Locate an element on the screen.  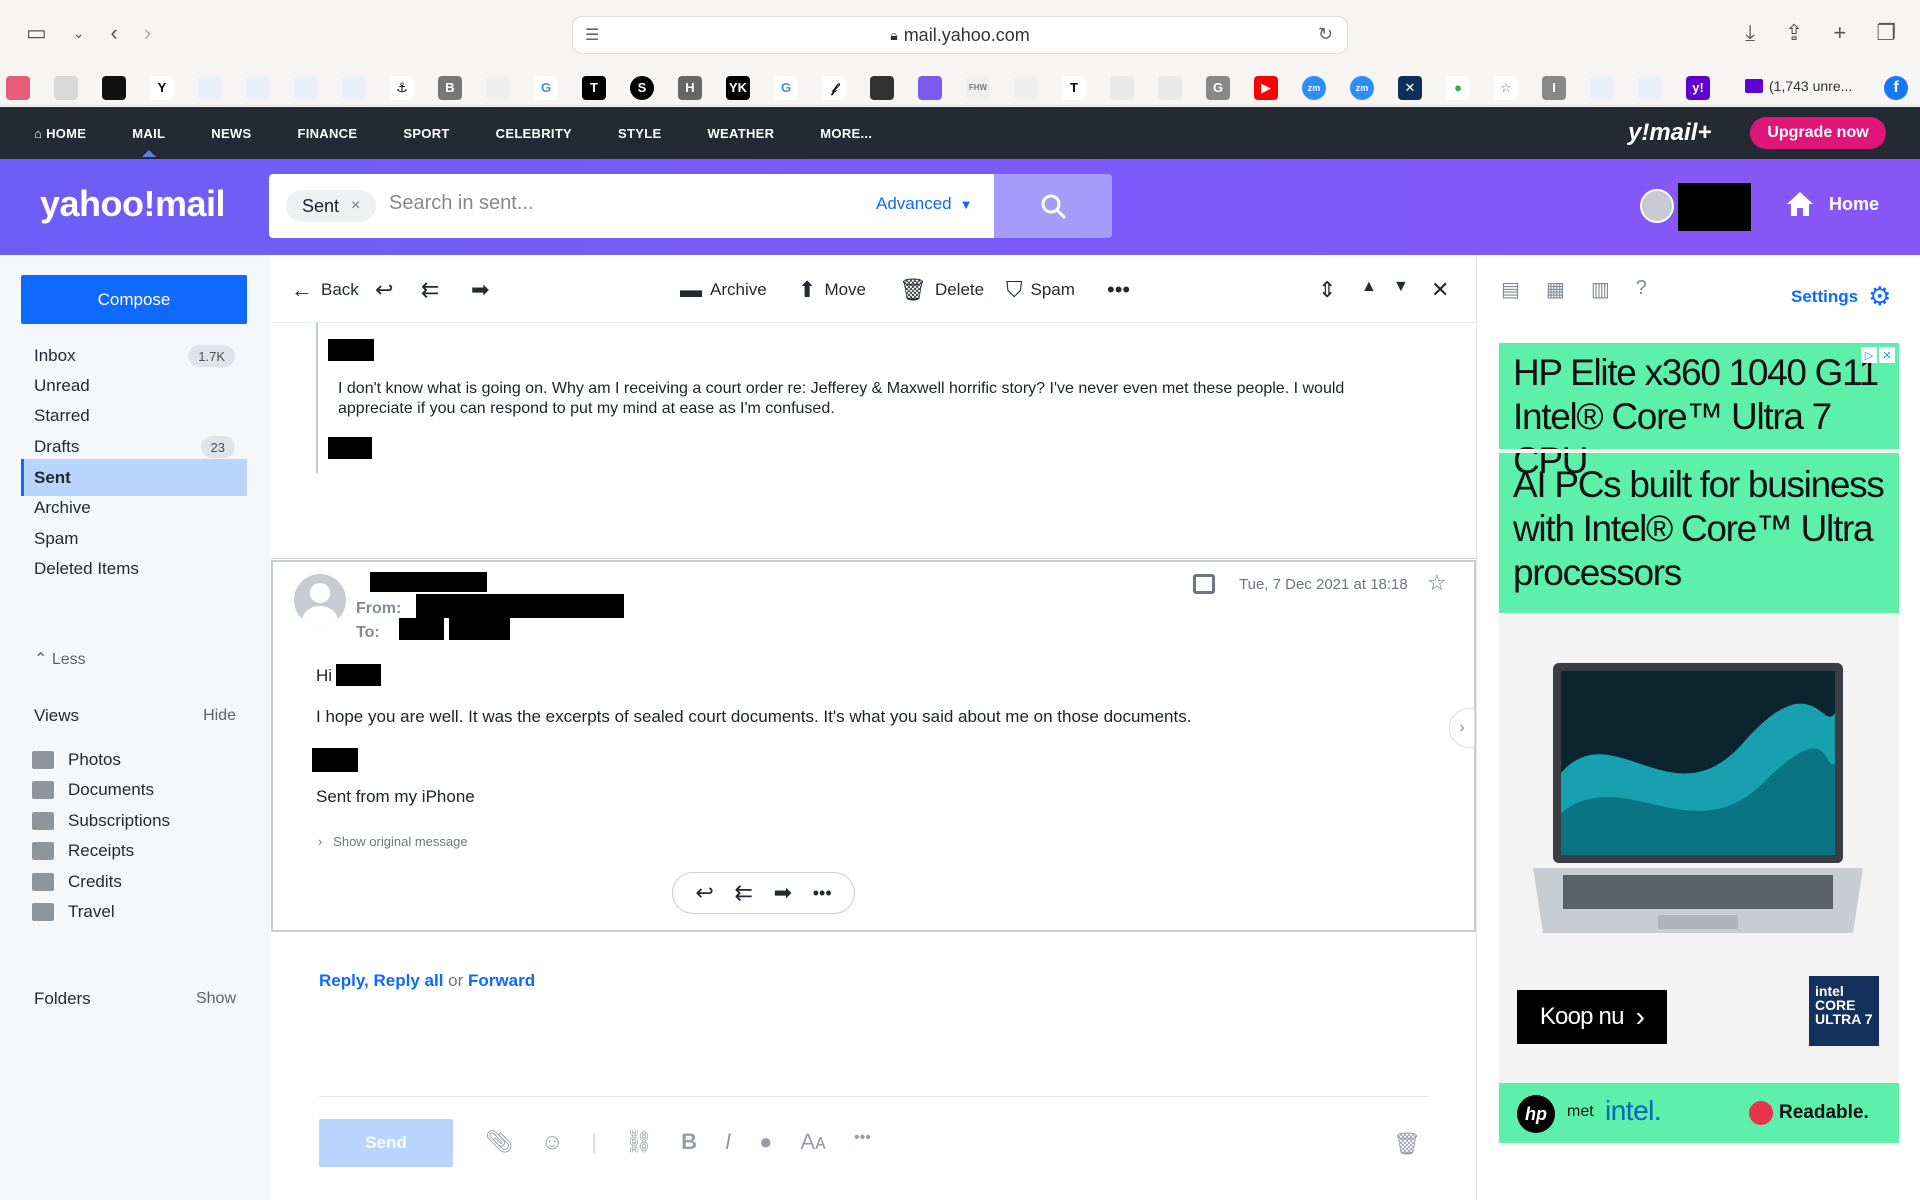
print-icon is located at coordinates (1204, 584).